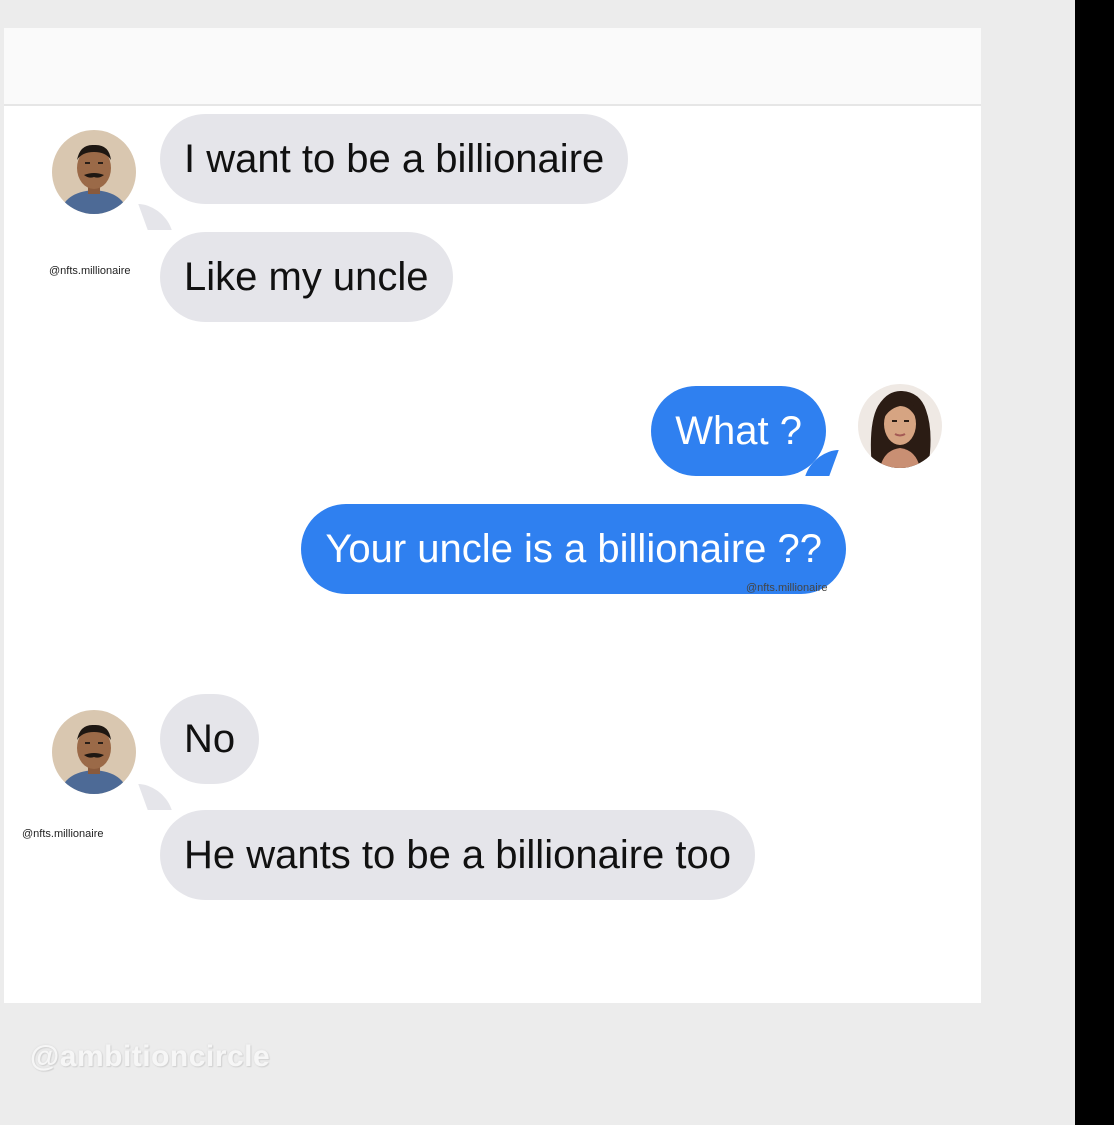 The height and width of the screenshot is (1125, 1114). I want to click on message-bubble-incoming: He wants to be a billionaire too, so click(457, 855).